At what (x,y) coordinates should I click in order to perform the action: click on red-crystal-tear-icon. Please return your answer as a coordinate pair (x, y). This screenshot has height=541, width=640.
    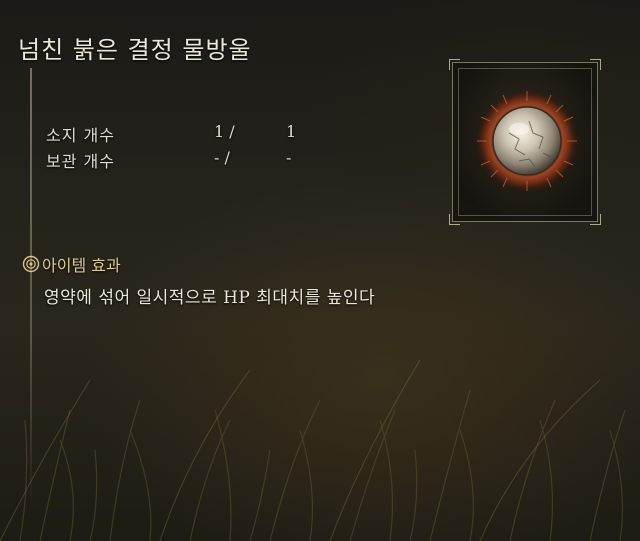
    Looking at the image, I should click on (527, 141).